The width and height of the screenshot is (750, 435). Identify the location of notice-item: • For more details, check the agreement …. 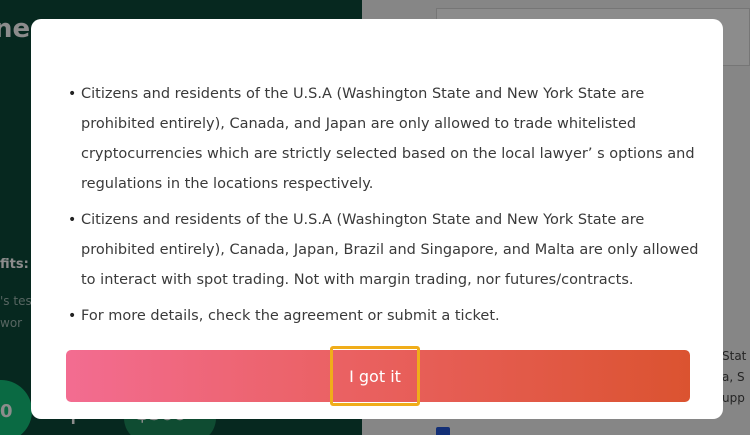
(384, 316).